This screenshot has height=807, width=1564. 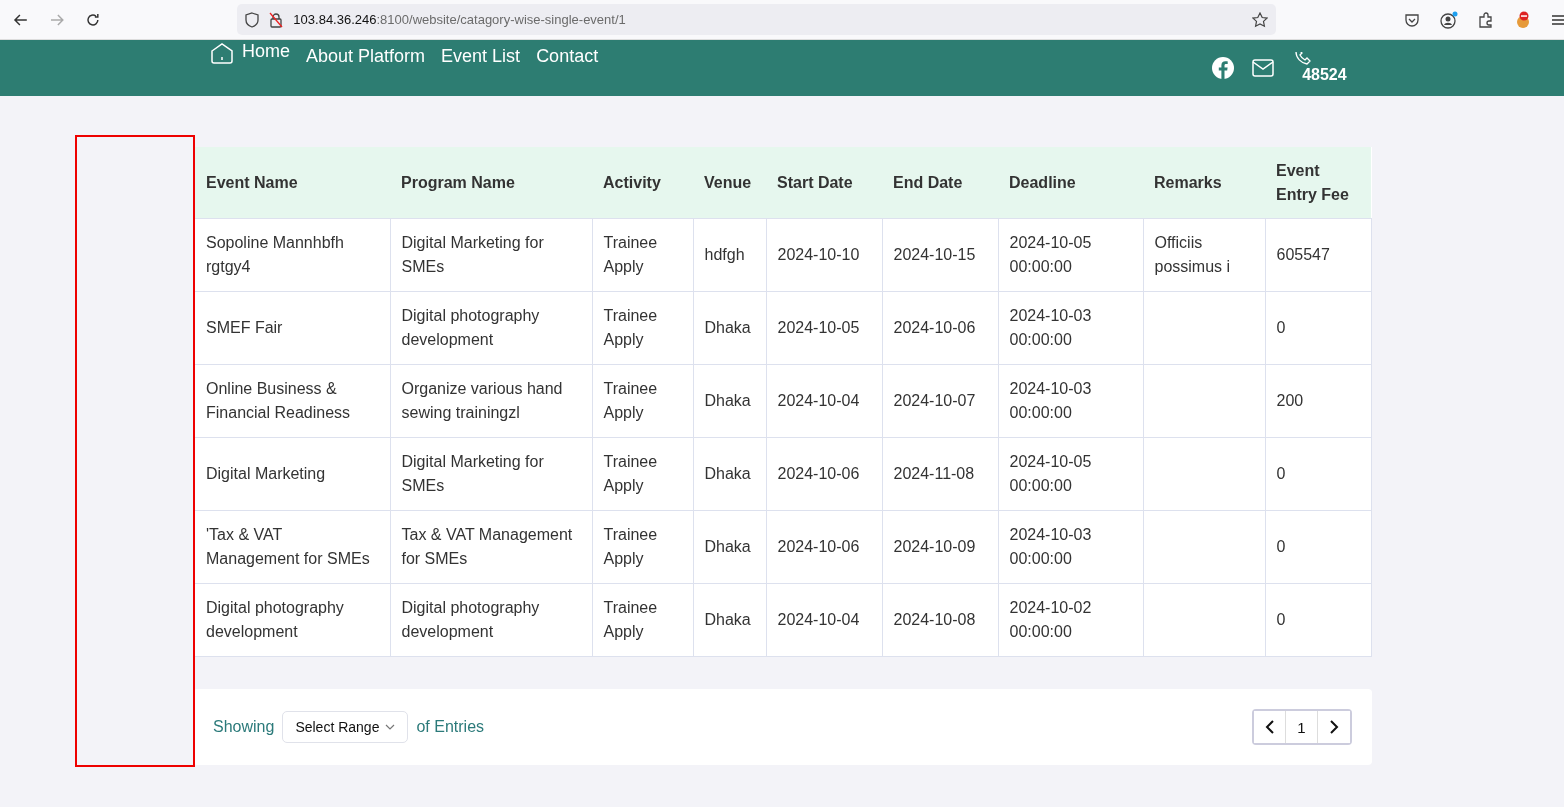 I want to click on table-cell: 2024-10-05, so click(x=824, y=328).